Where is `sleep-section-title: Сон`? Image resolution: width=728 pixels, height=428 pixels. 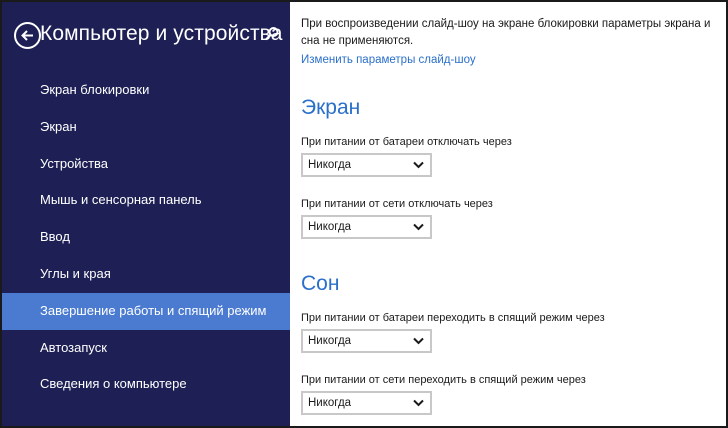 sleep-section-title: Сон is located at coordinates (320, 283).